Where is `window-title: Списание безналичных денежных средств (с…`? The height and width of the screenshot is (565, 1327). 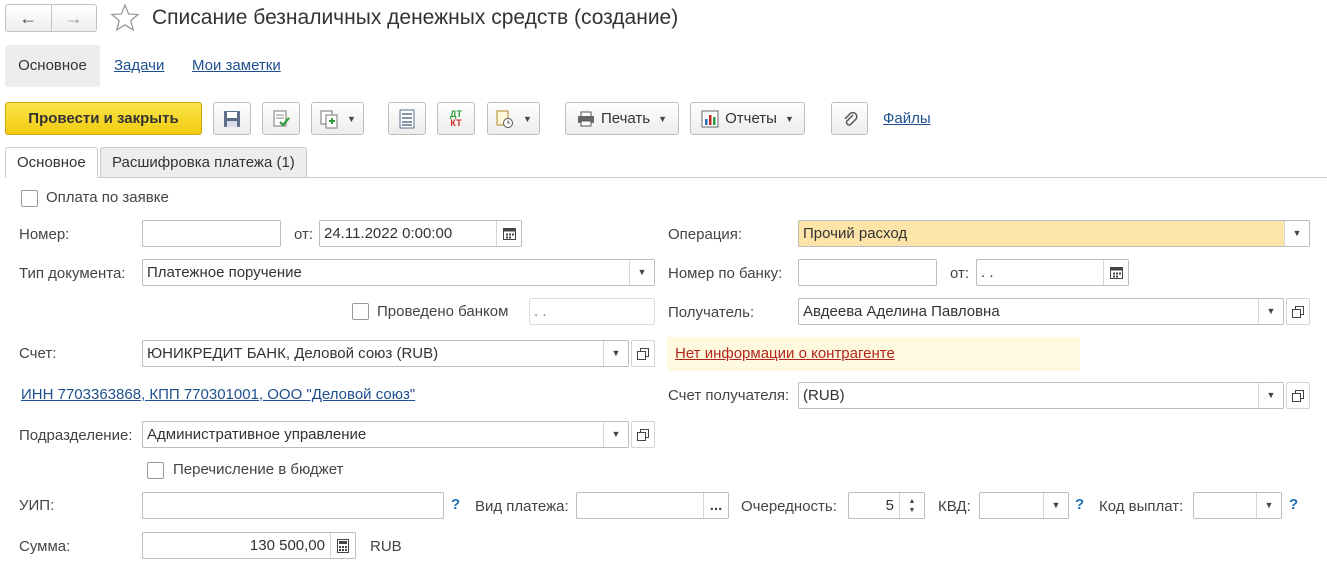
window-title: Списание безналичных денежных средств (с… is located at coordinates (415, 17).